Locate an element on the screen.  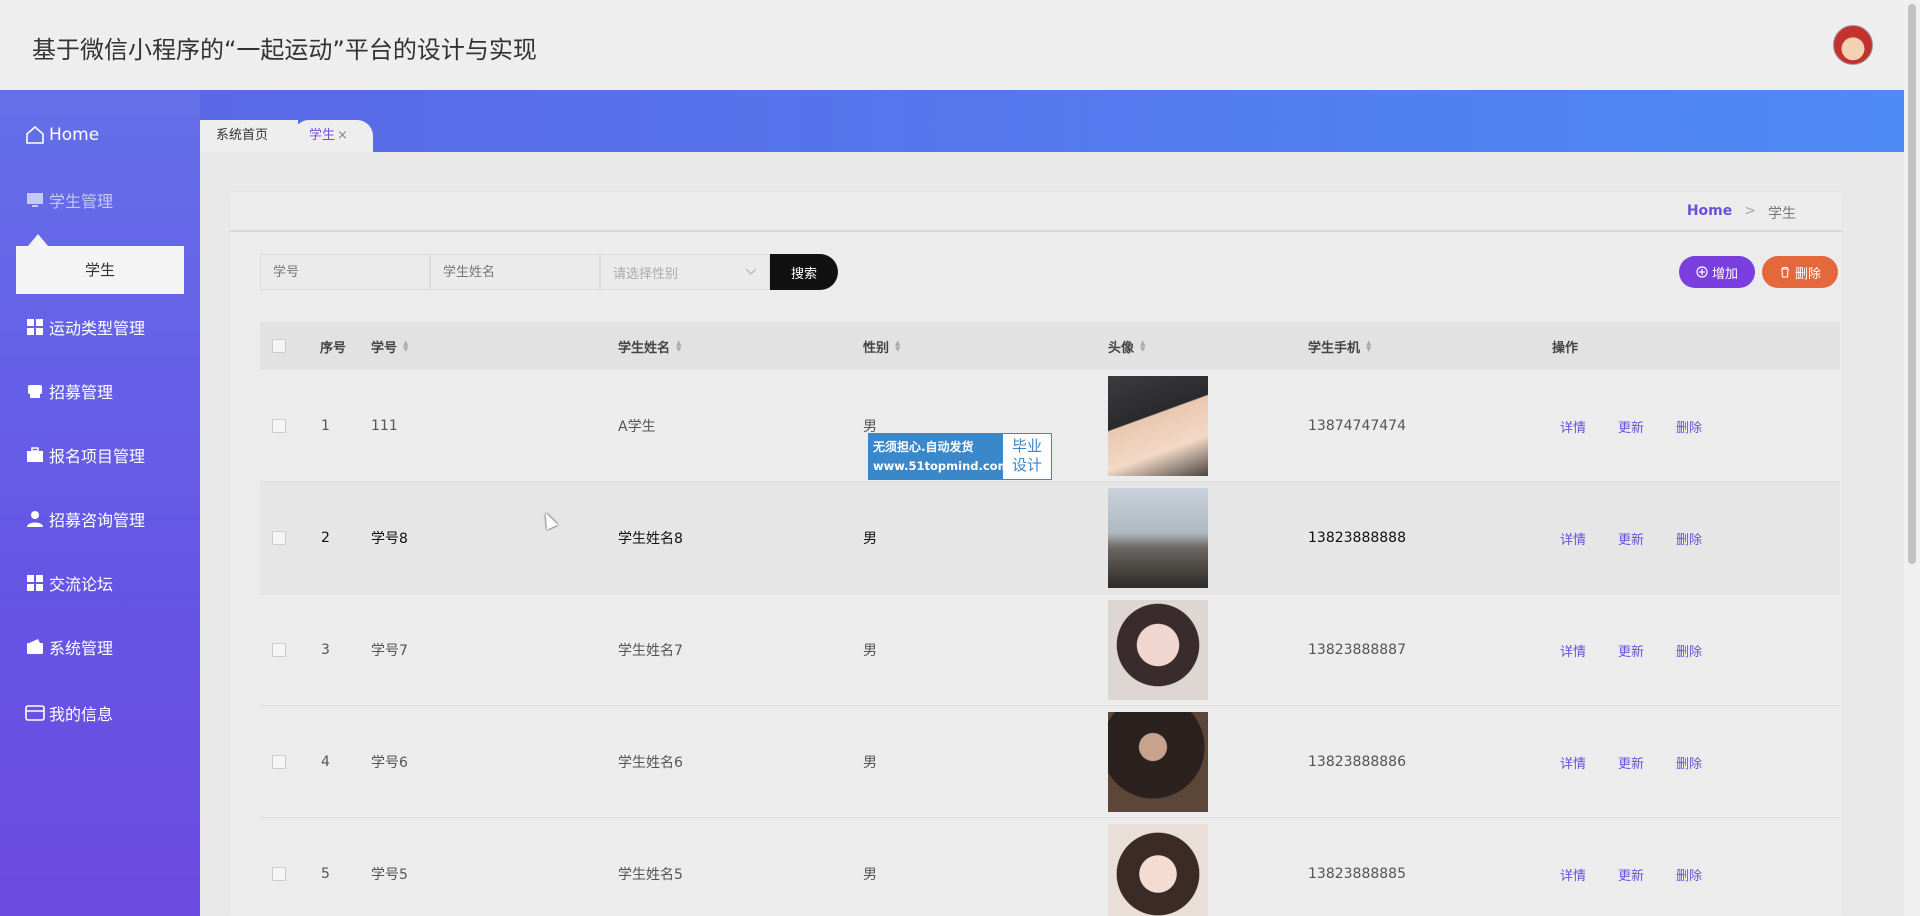
page-scrollbar is located at coordinates (1912, 458).